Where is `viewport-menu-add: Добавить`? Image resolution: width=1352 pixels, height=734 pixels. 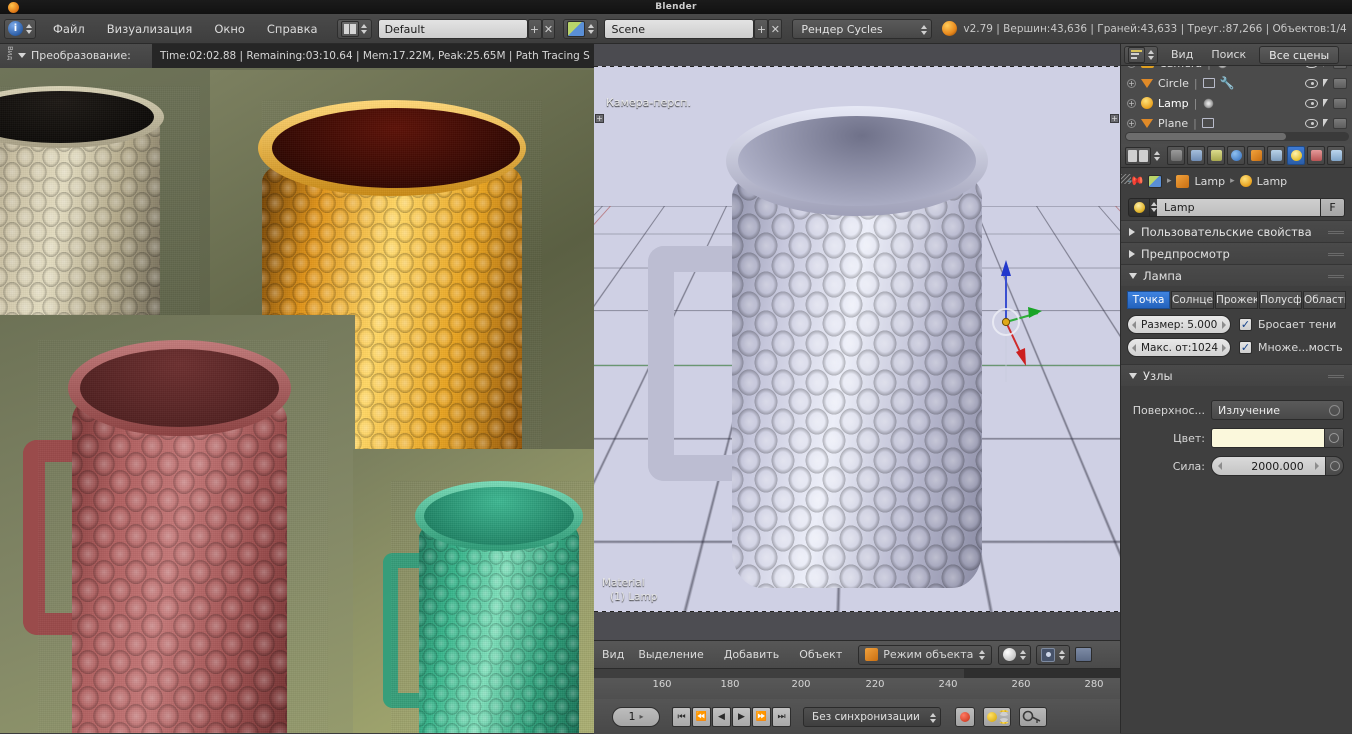
viewport-menu-add: Добавить is located at coordinates (751, 655).